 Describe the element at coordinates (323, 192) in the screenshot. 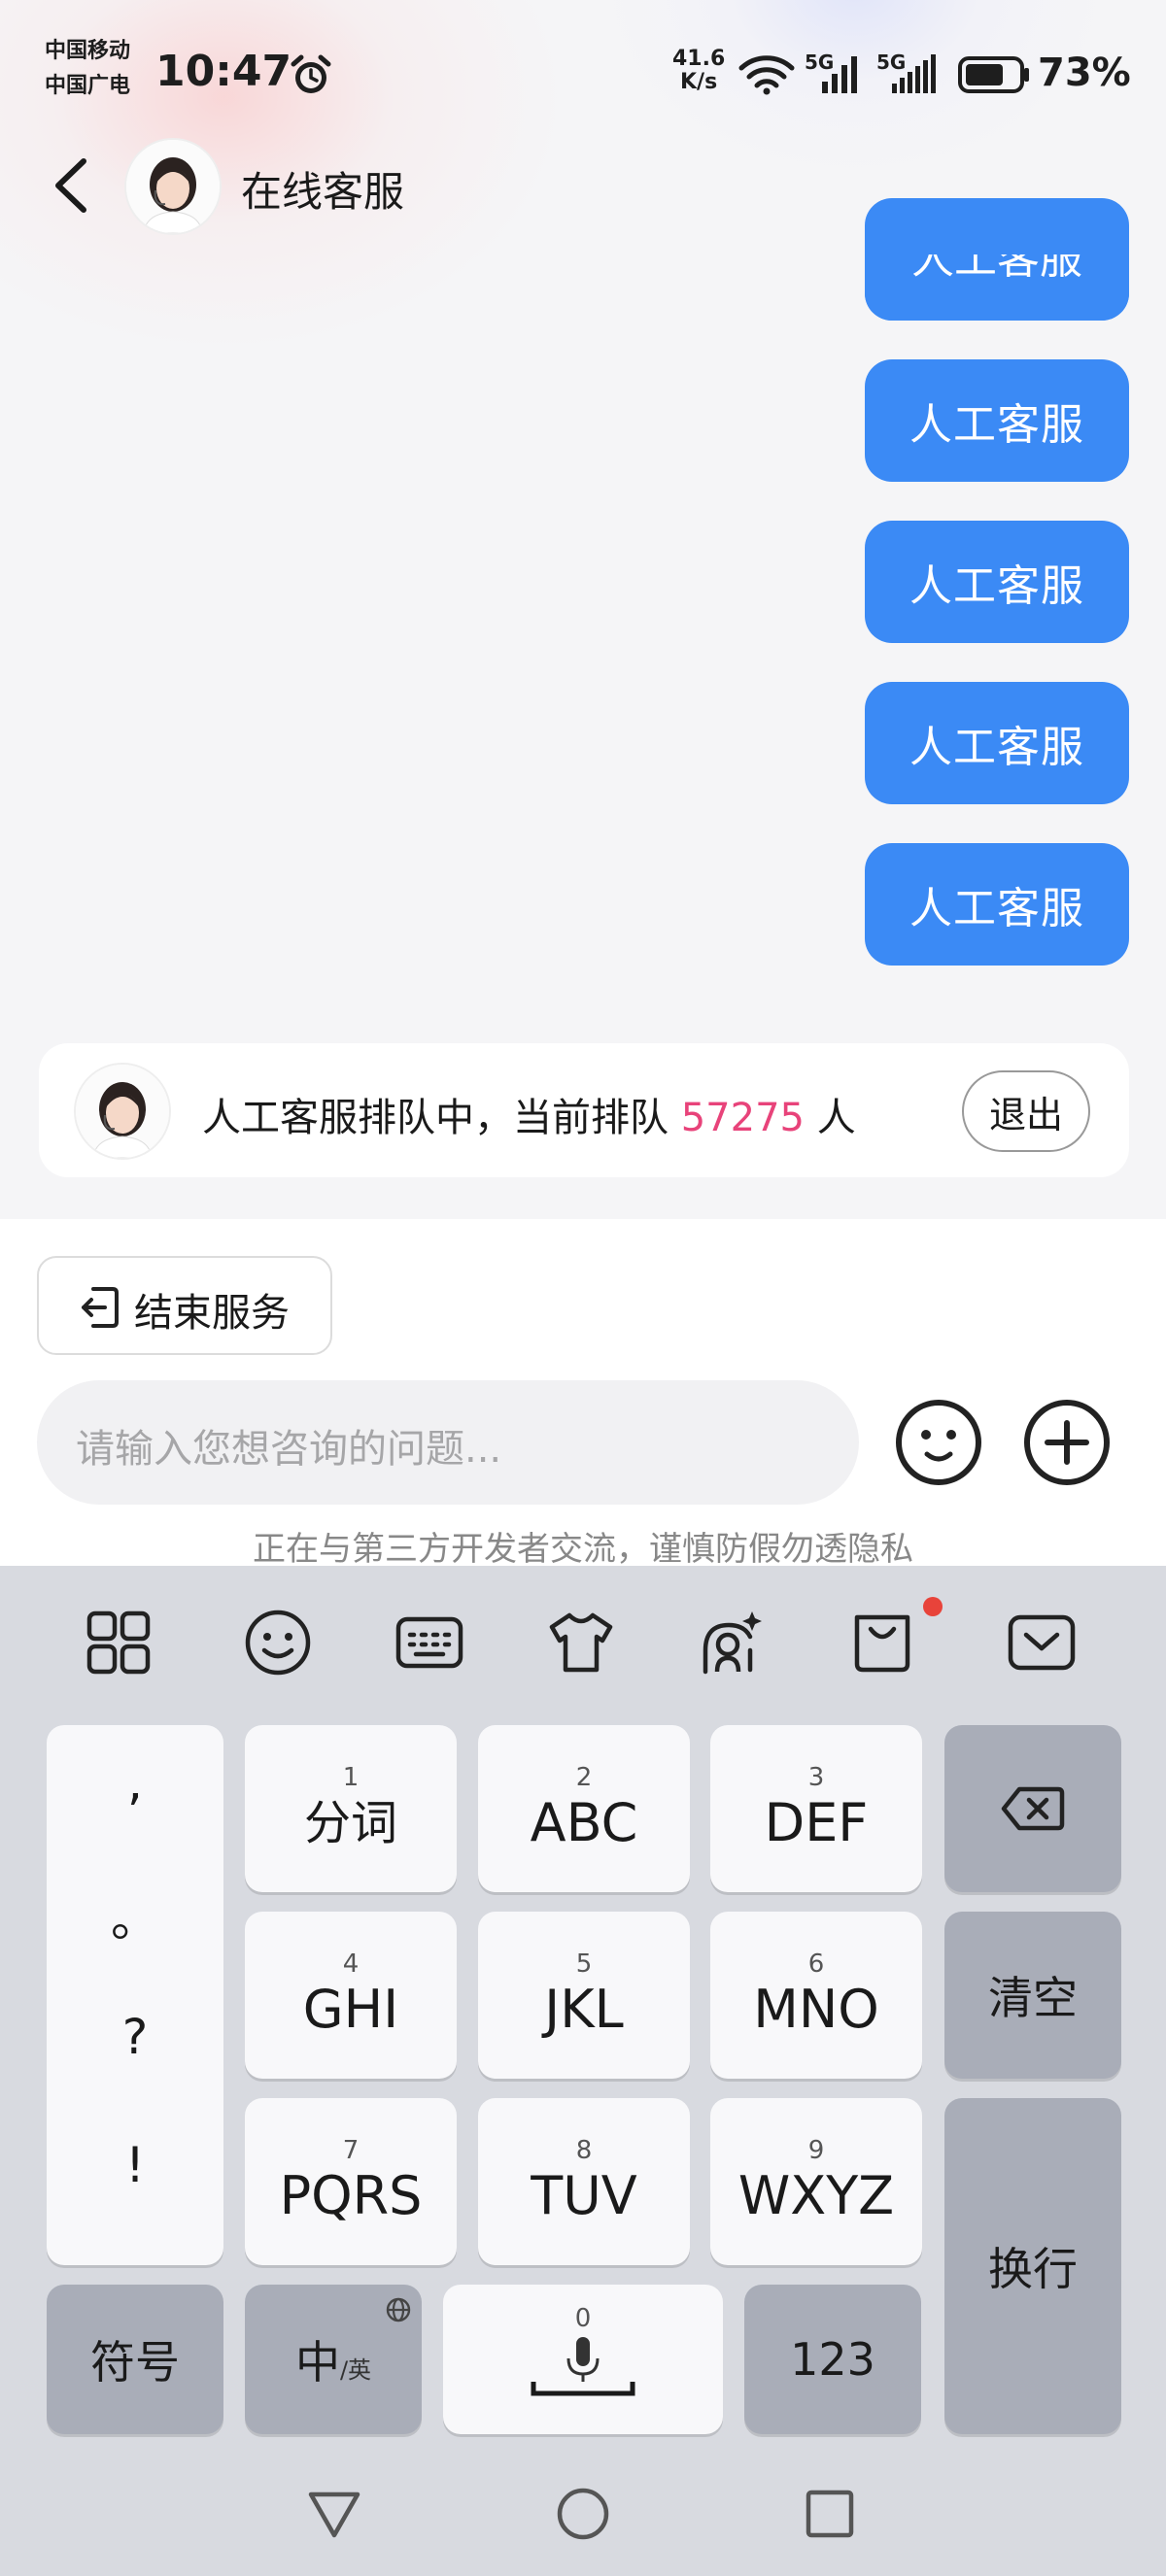

I see `page-title: 在线客服` at that location.